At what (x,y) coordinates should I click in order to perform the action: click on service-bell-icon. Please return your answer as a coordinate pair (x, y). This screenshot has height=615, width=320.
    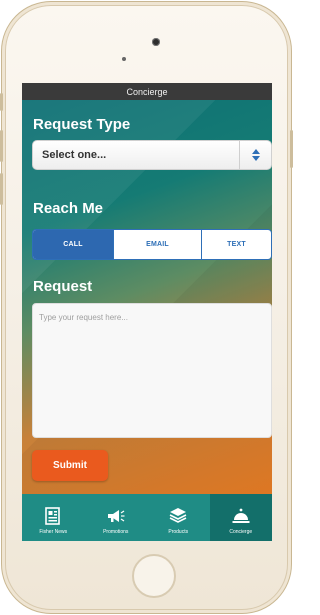
    Looking at the image, I should click on (241, 515).